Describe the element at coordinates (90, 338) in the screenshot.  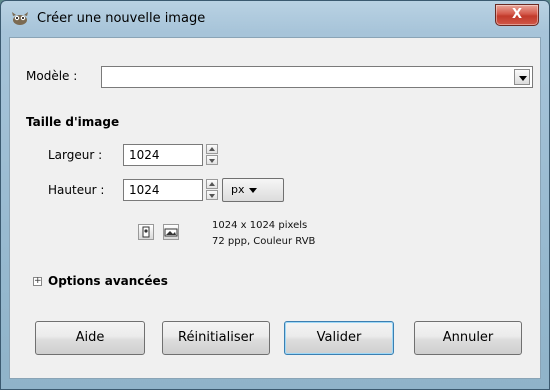
I see `help-button: Aide` at that location.